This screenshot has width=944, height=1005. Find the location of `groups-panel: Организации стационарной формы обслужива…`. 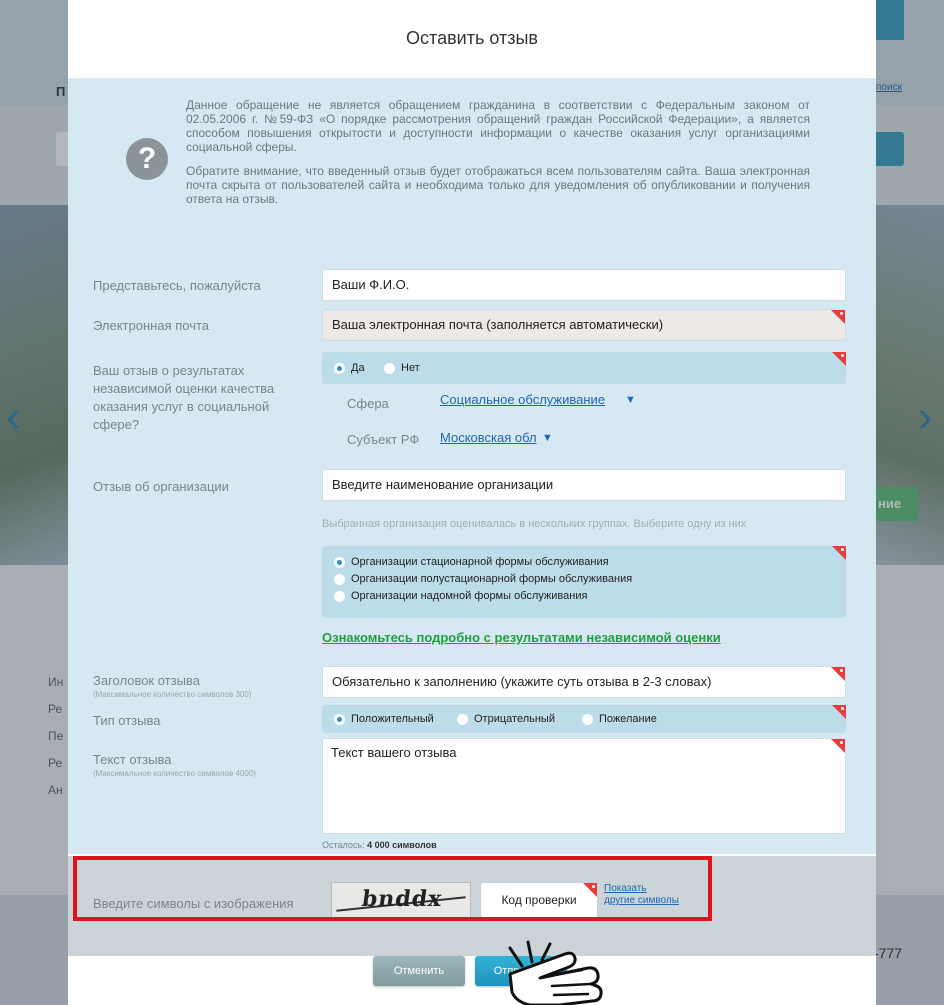

groups-panel: Организации стационарной формы обслужива… is located at coordinates (584, 582).